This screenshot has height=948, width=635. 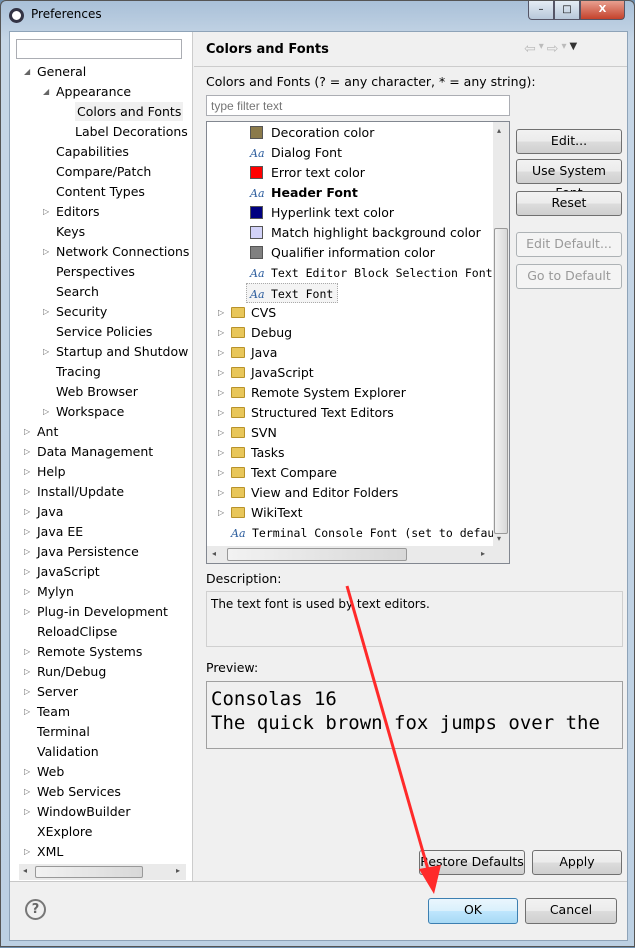 I want to click on pref-tree-item: Label Decorations, so click(x=131, y=132).